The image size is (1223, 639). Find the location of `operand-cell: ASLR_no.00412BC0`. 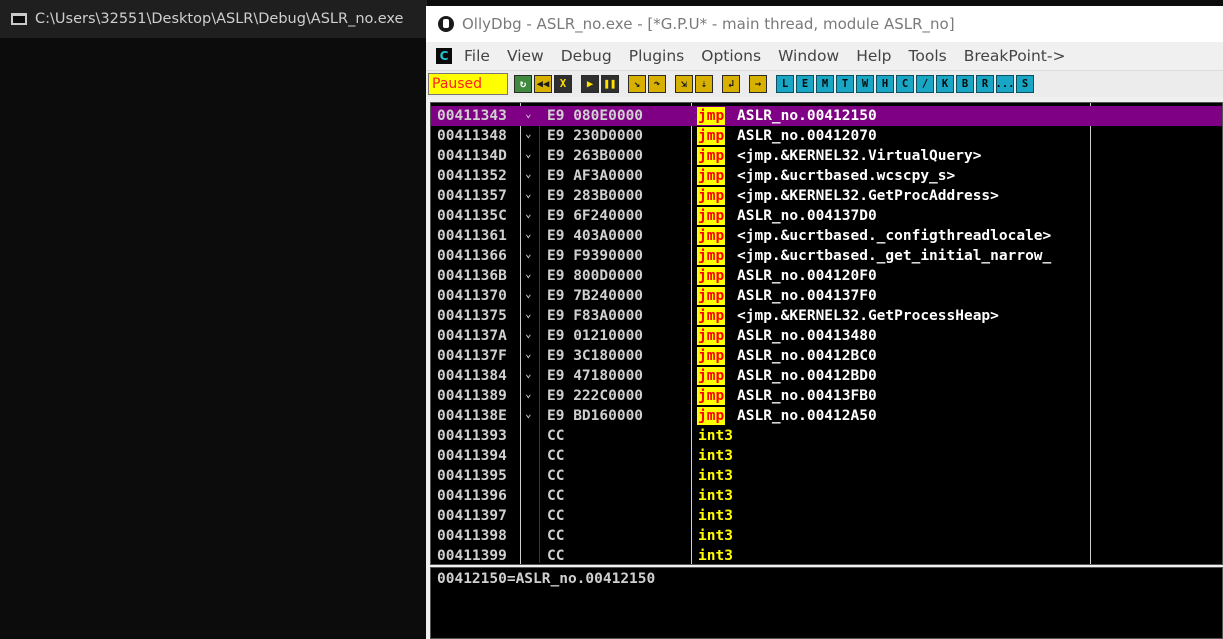

operand-cell: ASLR_no.00412BC0 is located at coordinates (807, 356).